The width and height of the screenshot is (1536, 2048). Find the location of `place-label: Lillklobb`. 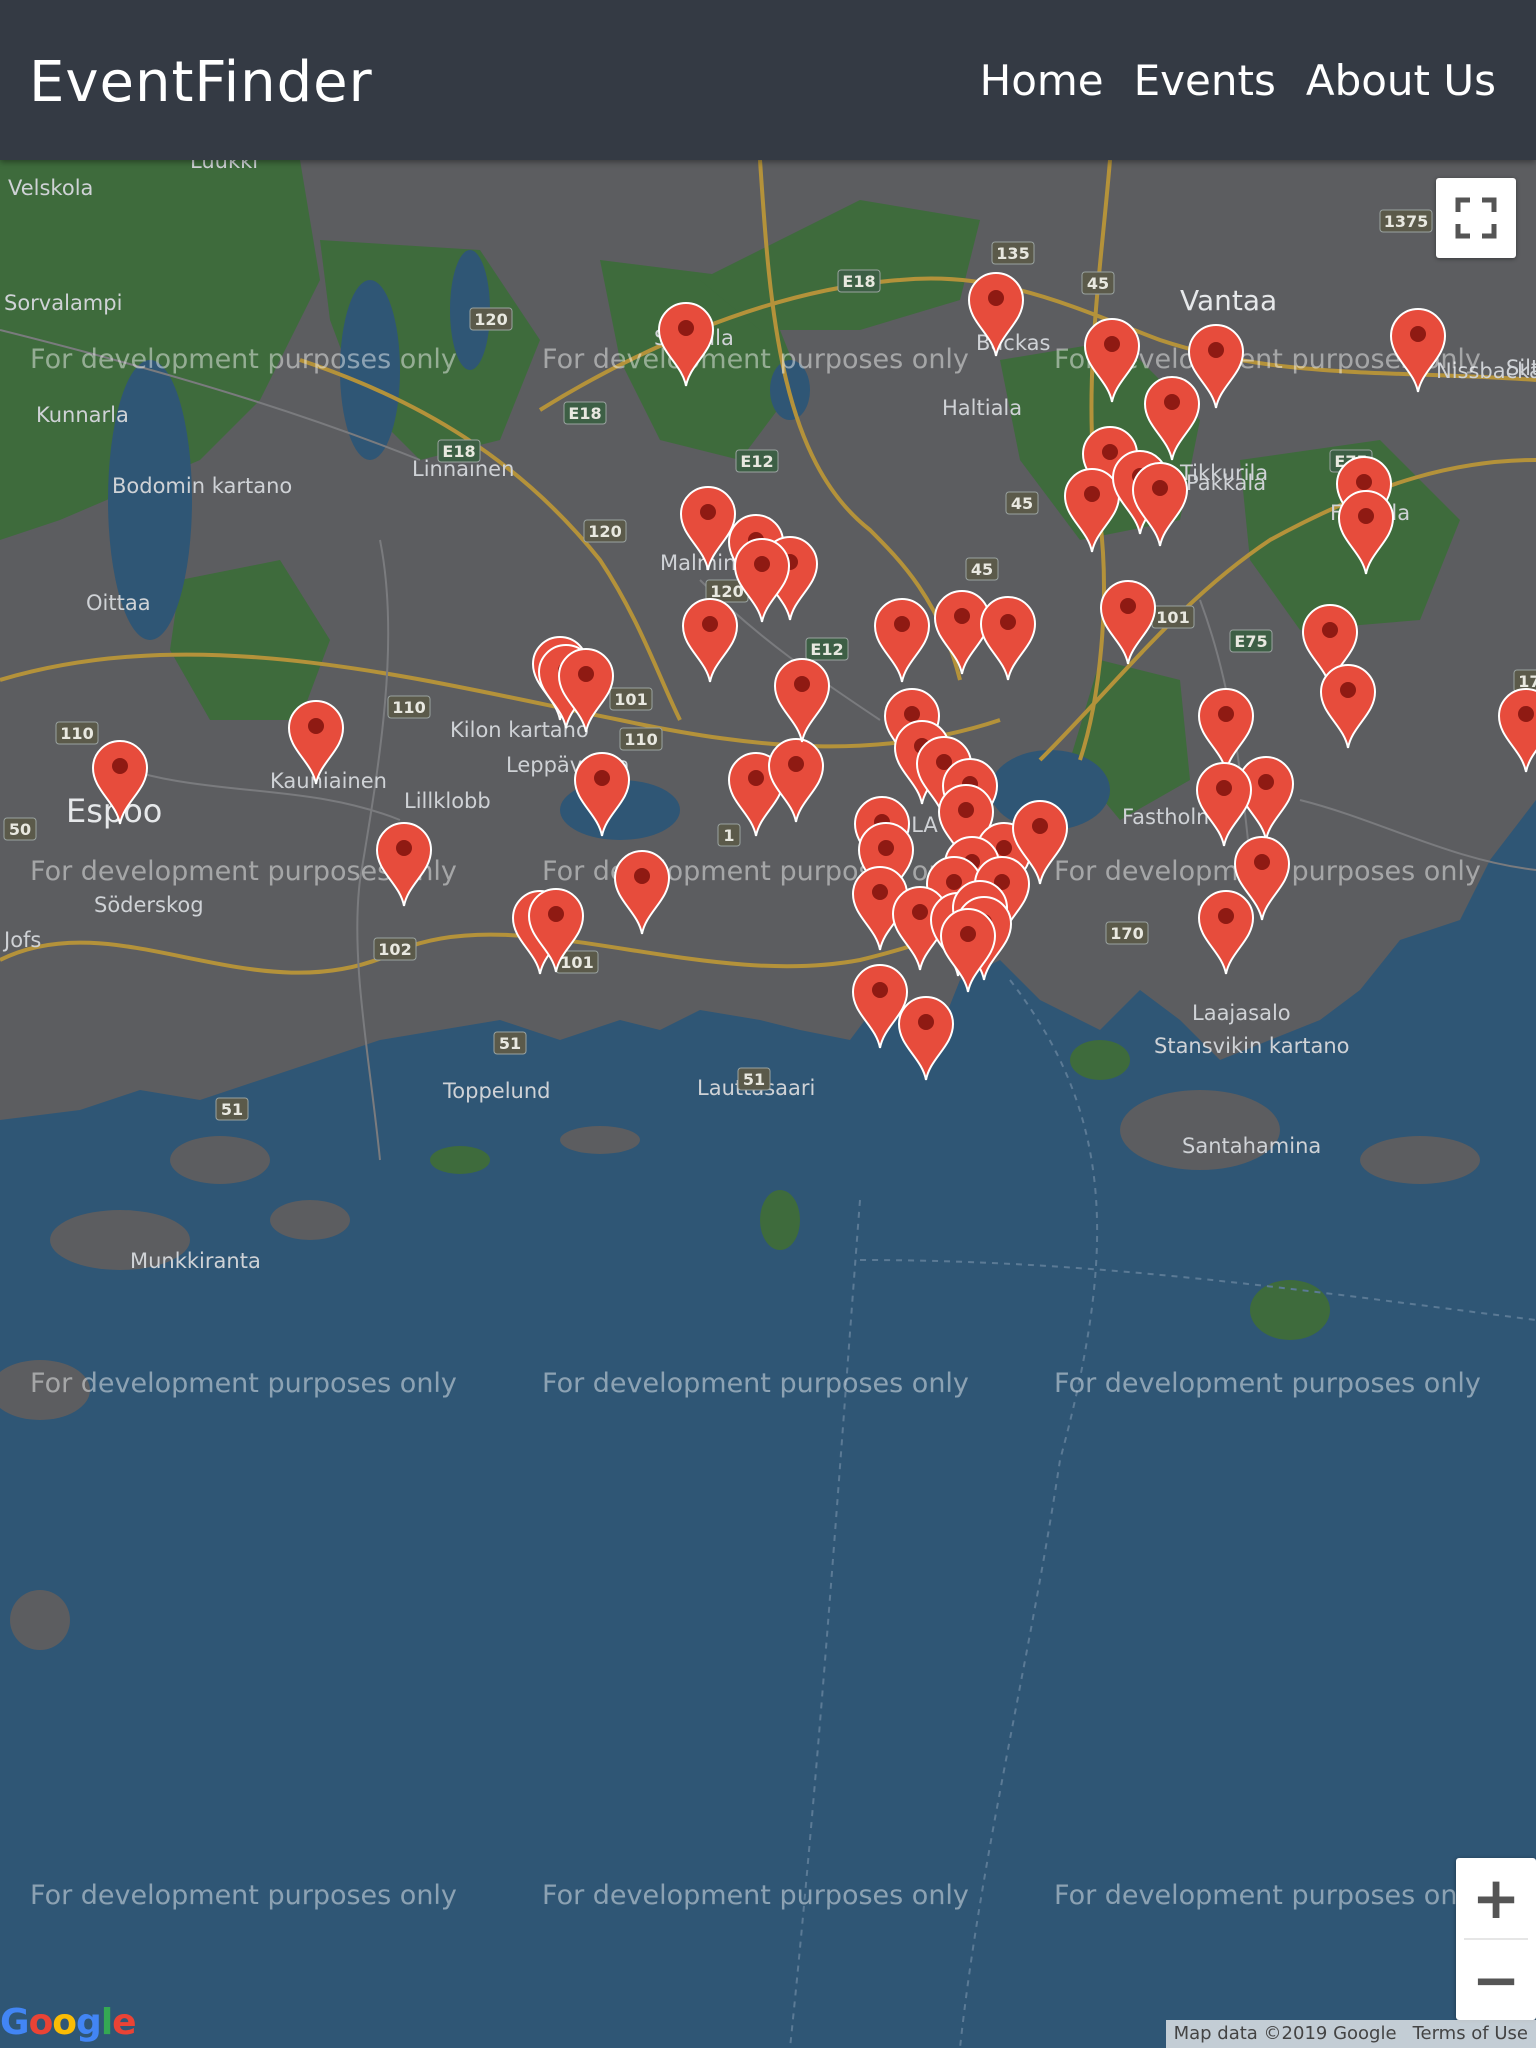

place-label: Lillklobb is located at coordinates (447, 801).